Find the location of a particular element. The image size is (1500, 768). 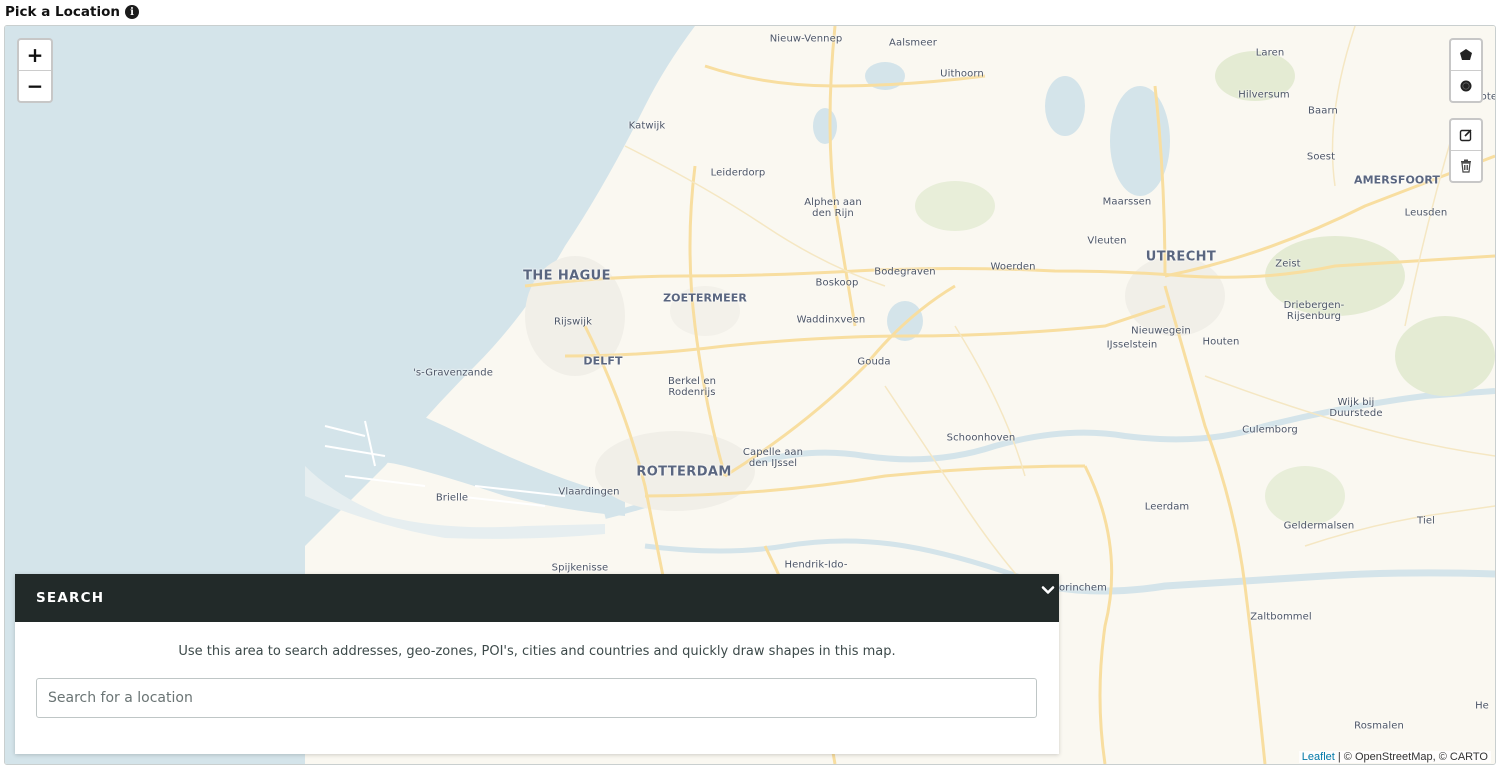

map-label: THE HAGUE is located at coordinates (567, 276).